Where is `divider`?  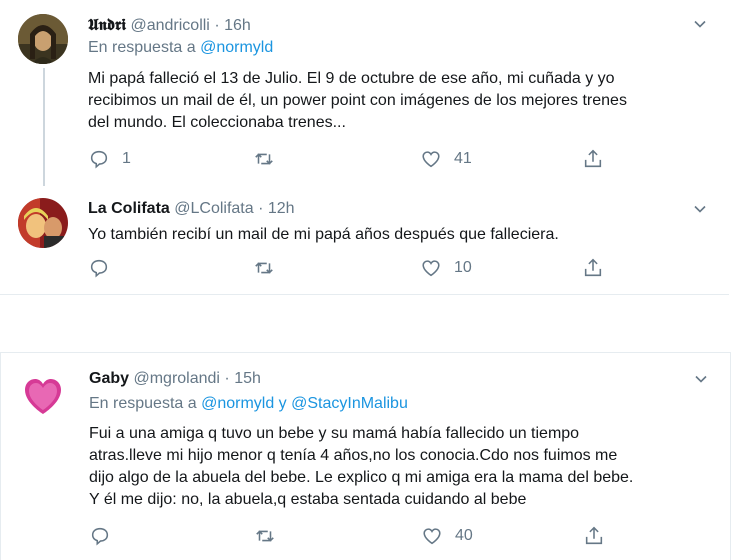 divider is located at coordinates (364, 294).